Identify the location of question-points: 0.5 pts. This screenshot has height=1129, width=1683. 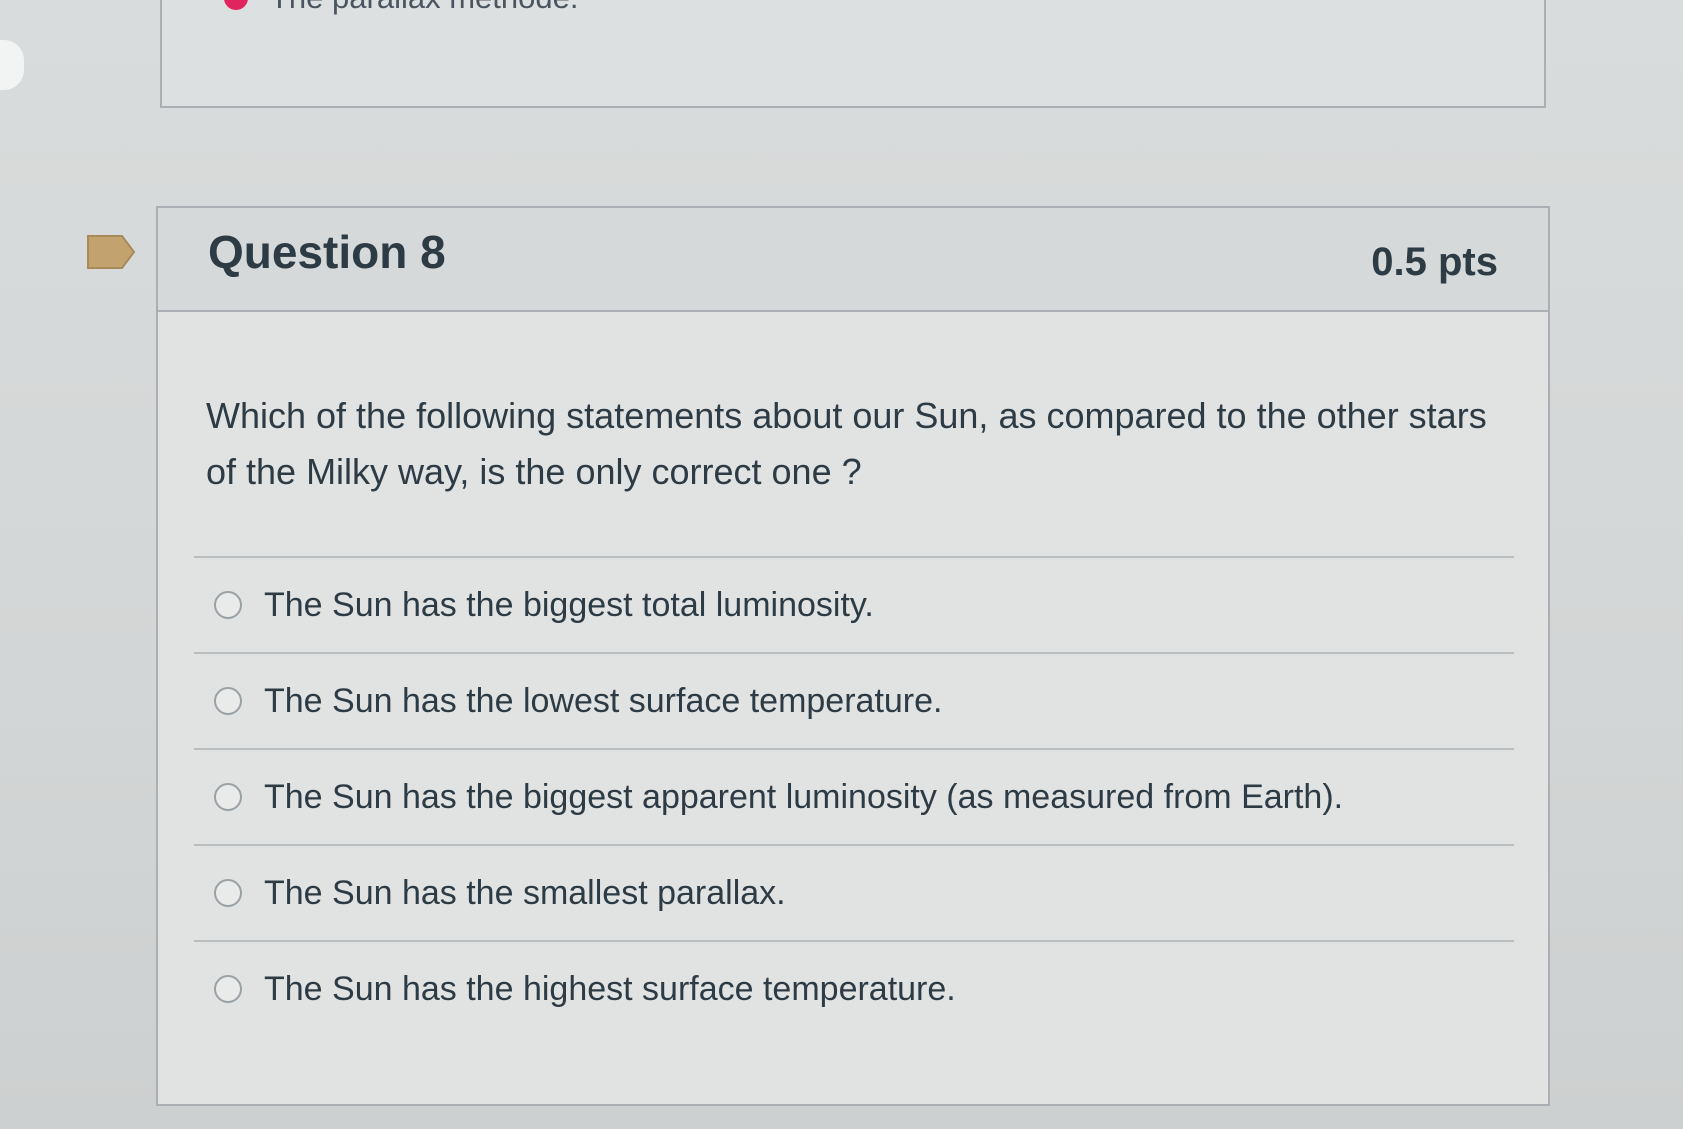
(1434, 261).